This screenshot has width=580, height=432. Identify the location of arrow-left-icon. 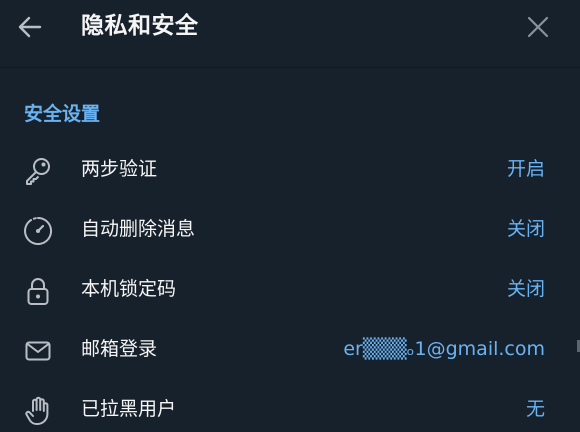
(30, 27).